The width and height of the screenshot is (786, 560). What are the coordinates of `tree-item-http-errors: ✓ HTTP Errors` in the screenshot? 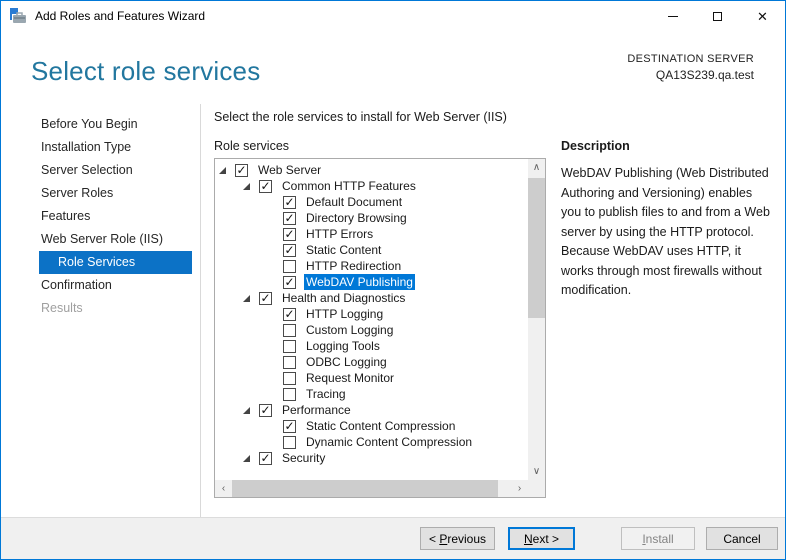 It's located at (371, 234).